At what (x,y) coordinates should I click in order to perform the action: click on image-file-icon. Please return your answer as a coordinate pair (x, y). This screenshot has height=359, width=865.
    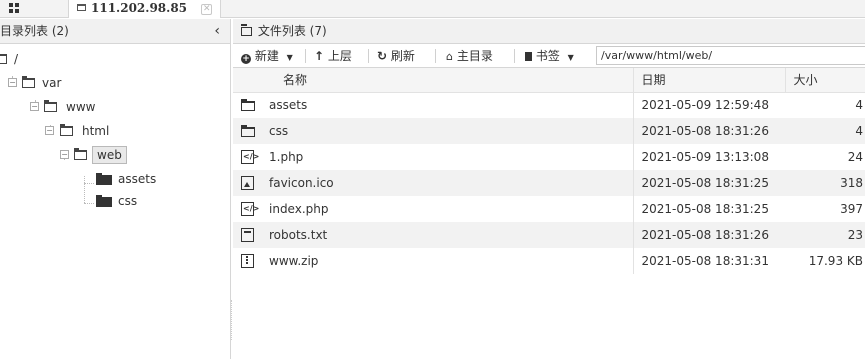
    Looking at the image, I should click on (247, 183).